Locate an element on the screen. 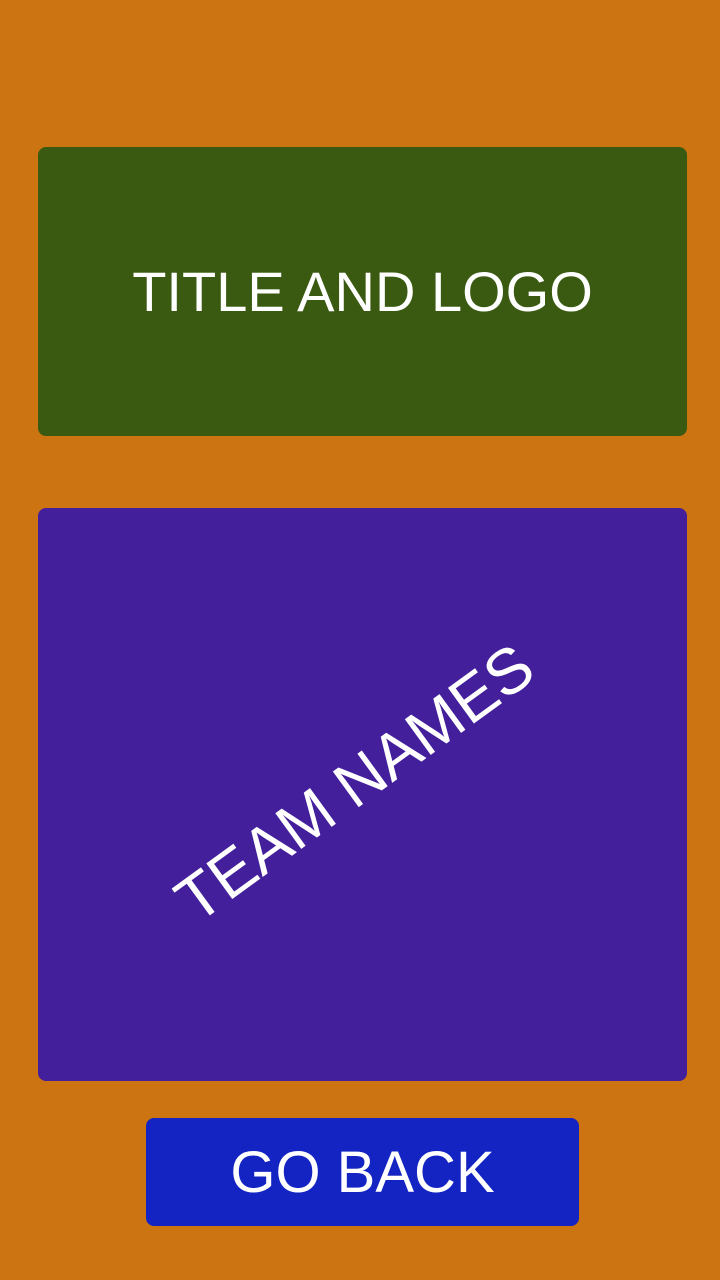 The image size is (720, 1280). title-and-logo-label: TITLE AND LOGO is located at coordinates (362, 291).